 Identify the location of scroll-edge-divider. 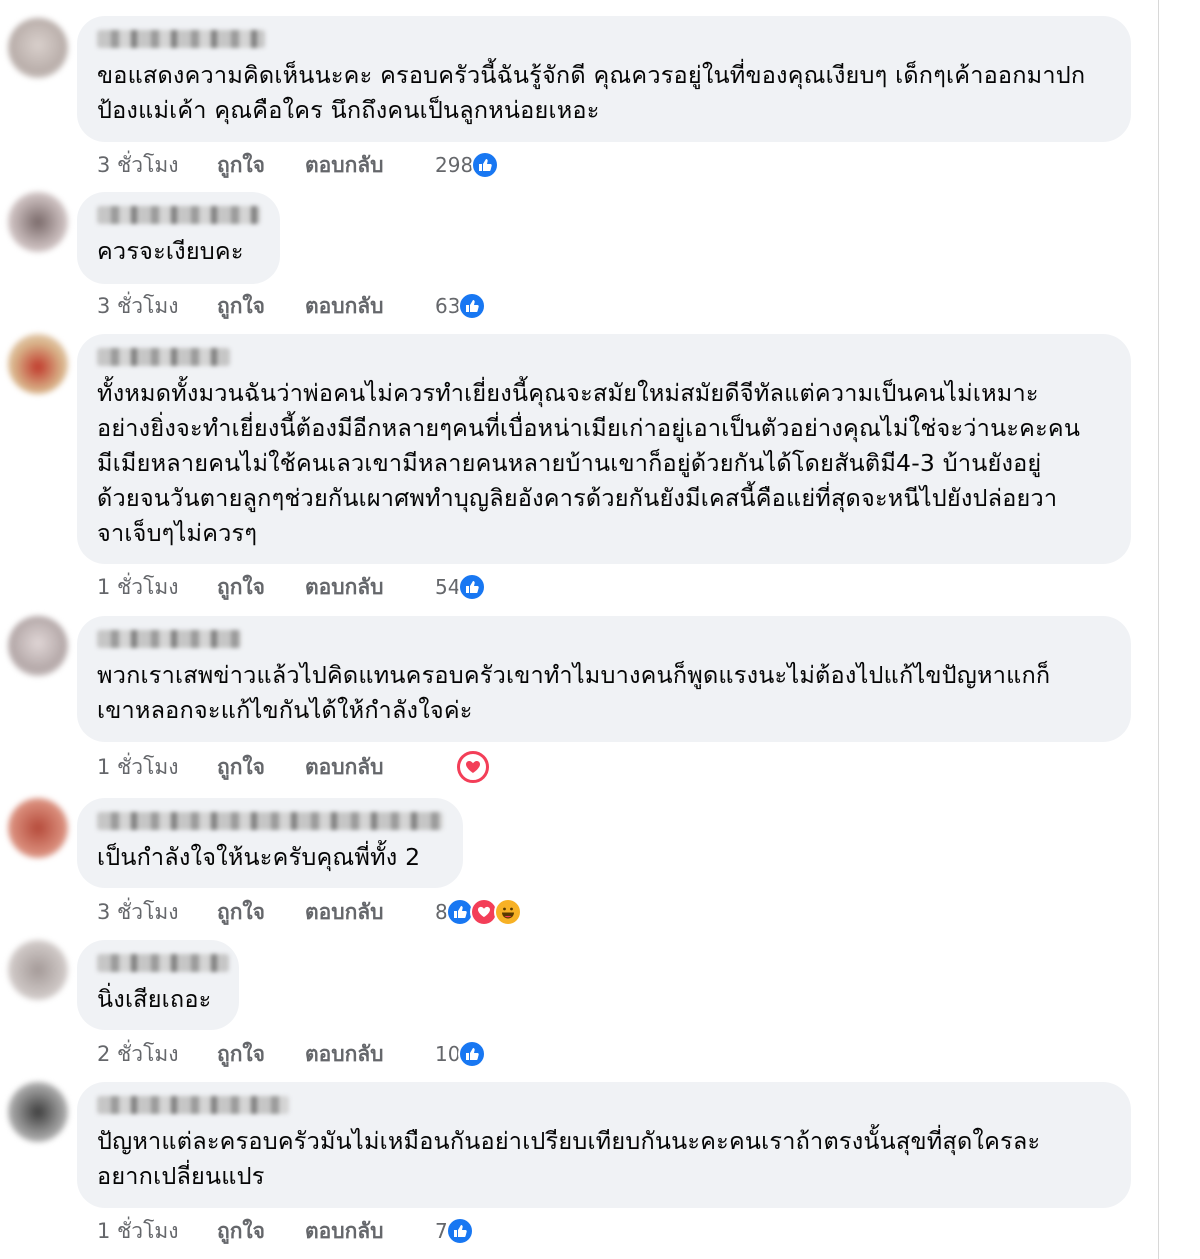
(1158, 629).